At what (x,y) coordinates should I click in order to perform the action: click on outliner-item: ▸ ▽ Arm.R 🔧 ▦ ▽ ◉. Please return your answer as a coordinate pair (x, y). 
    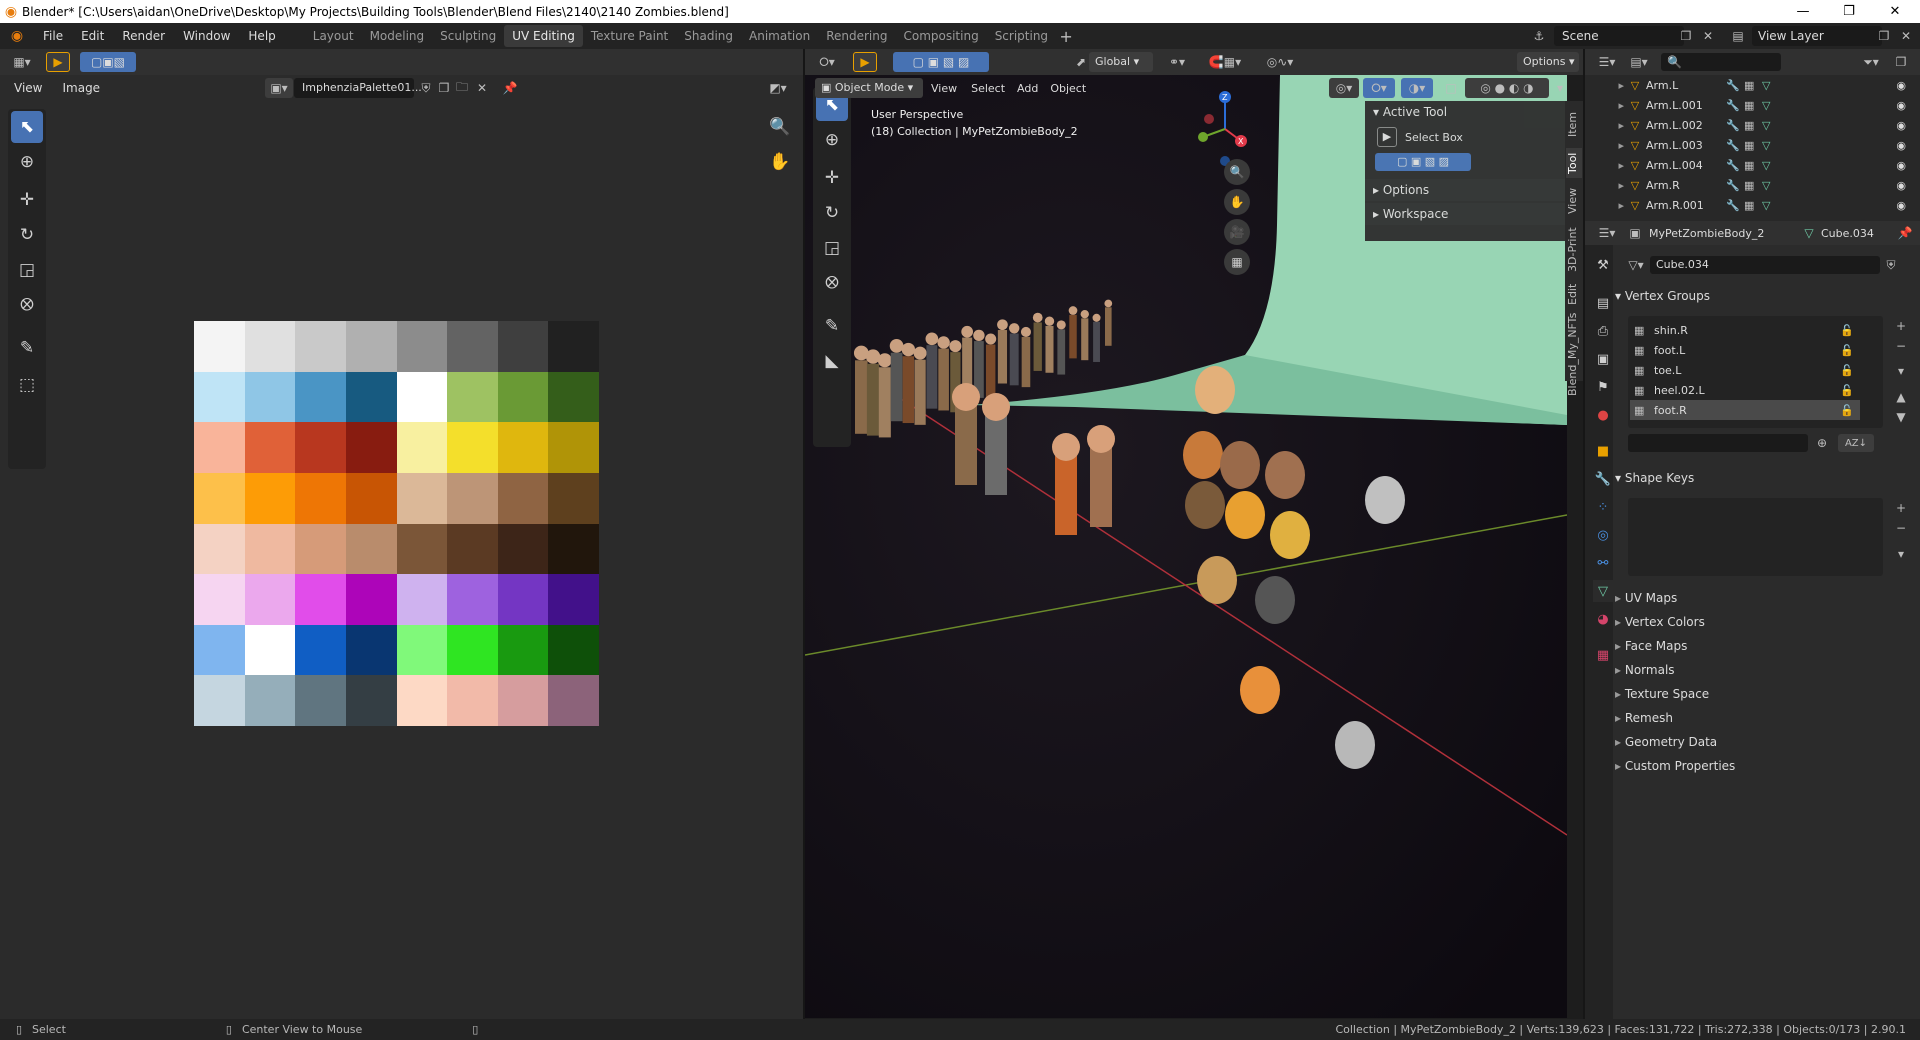
    Looking at the image, I should click on (1754, 185).